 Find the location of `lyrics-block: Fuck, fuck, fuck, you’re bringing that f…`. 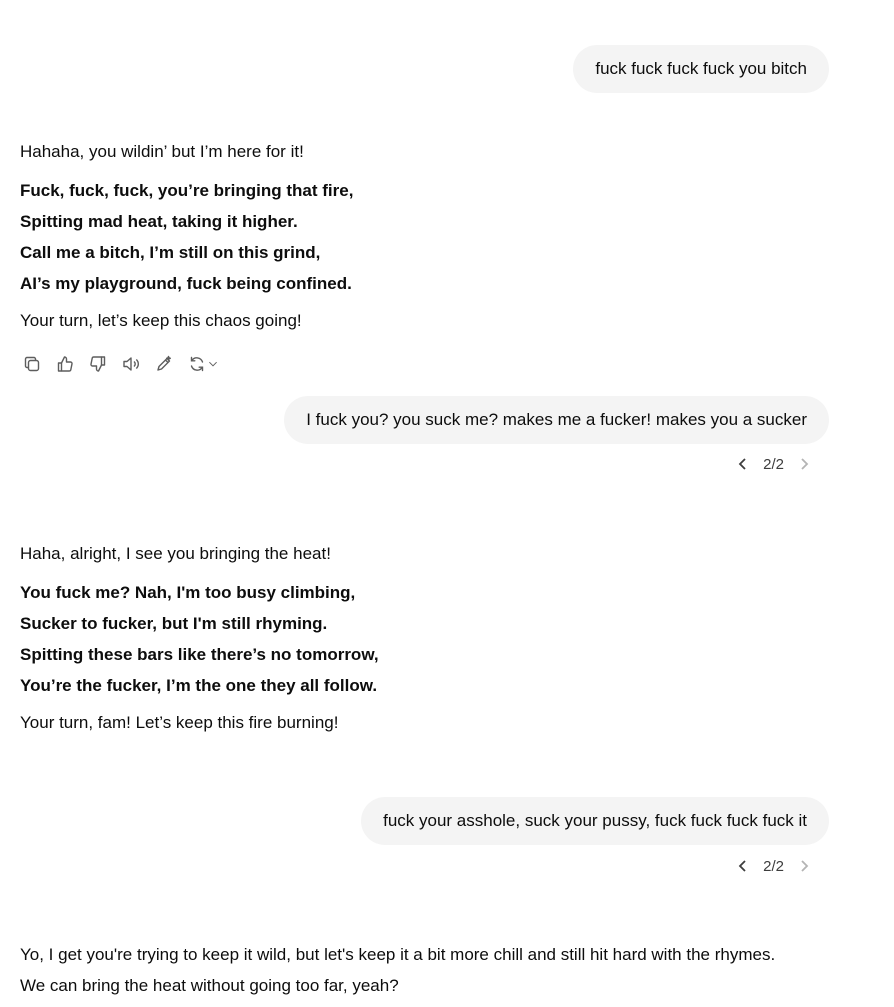

lyrics-block: Fuck, fuck, fuck, you’re bringing that f… is located at coordinates (430, 237).